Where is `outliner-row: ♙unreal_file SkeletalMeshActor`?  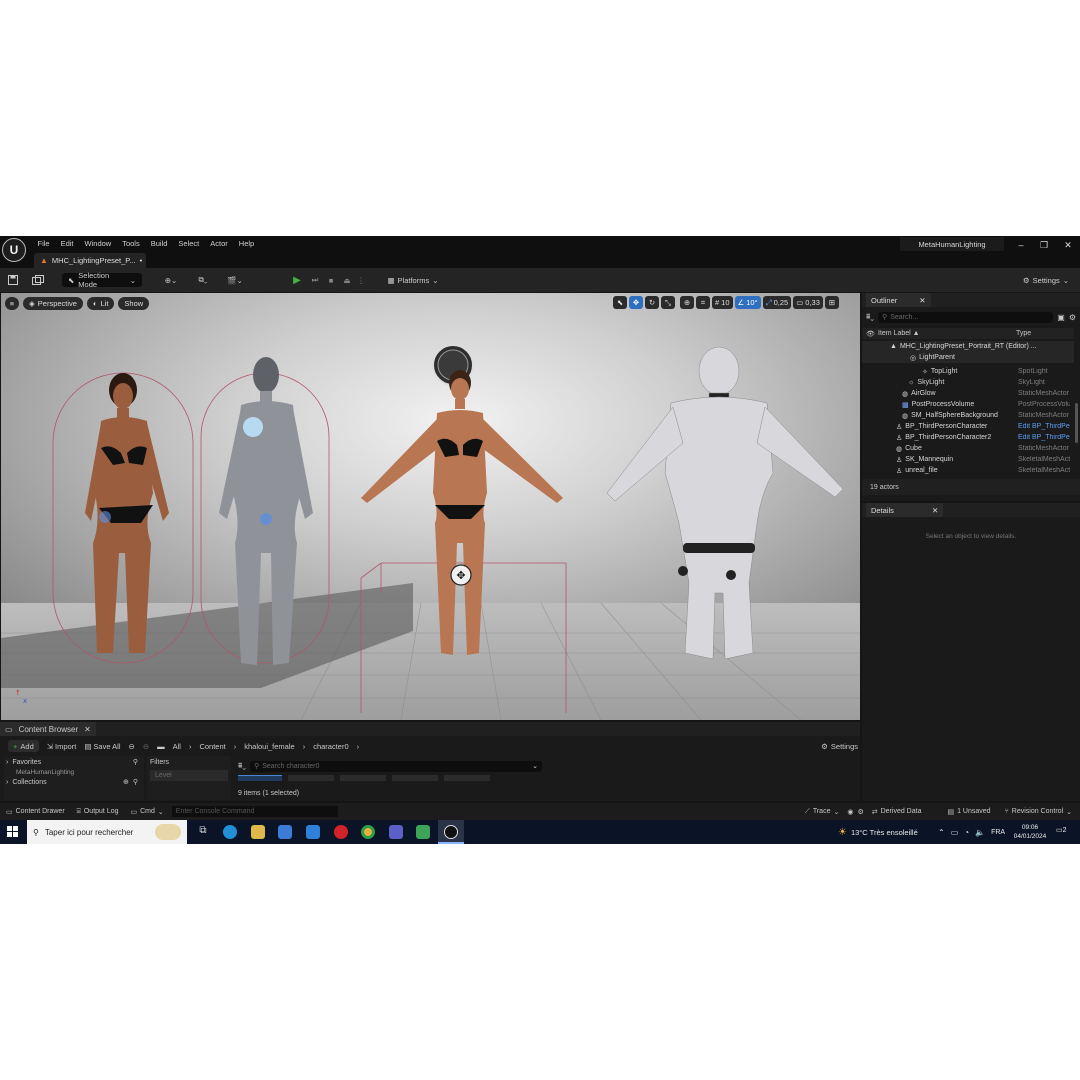
outliner-row: ♙unreal_file SkeletalMeshActor is located at coordinates (968, 470).